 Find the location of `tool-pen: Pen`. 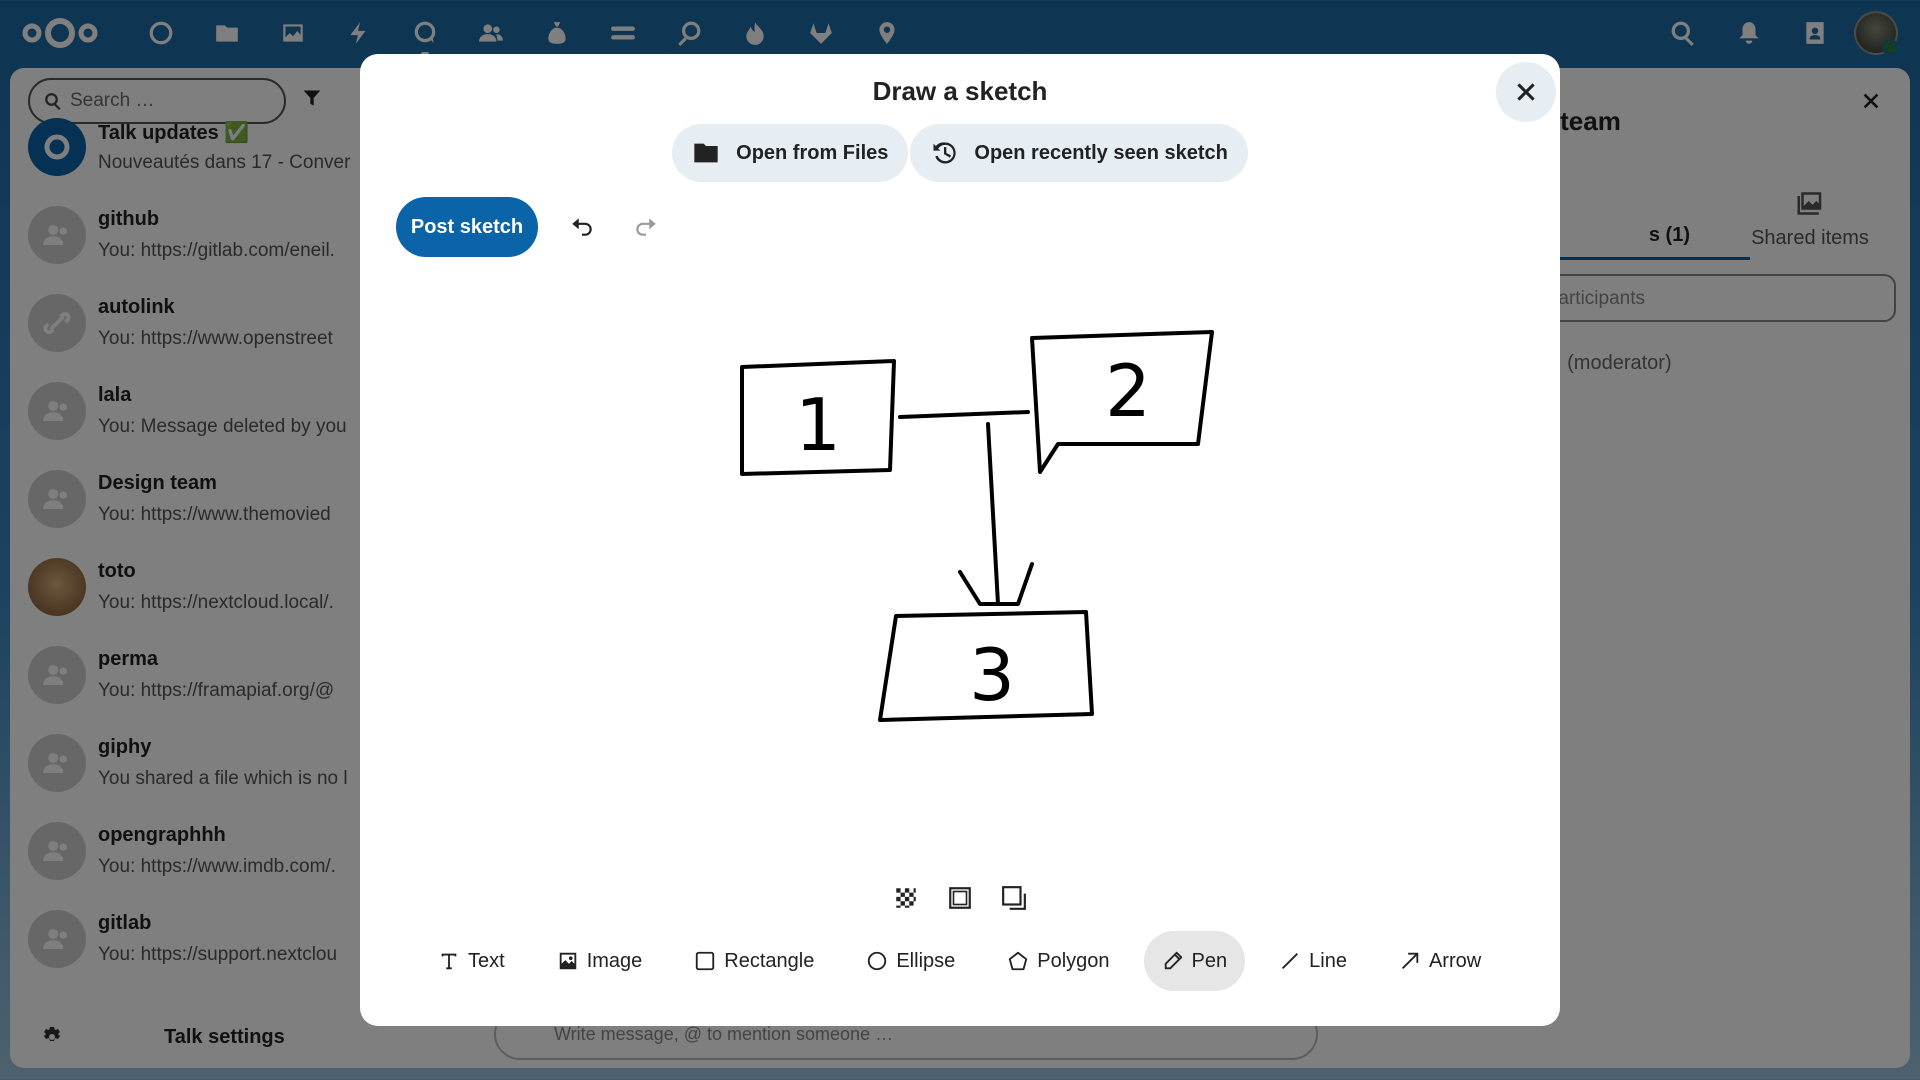

tool-pen: Pen is located at coordinates (1194, 961).